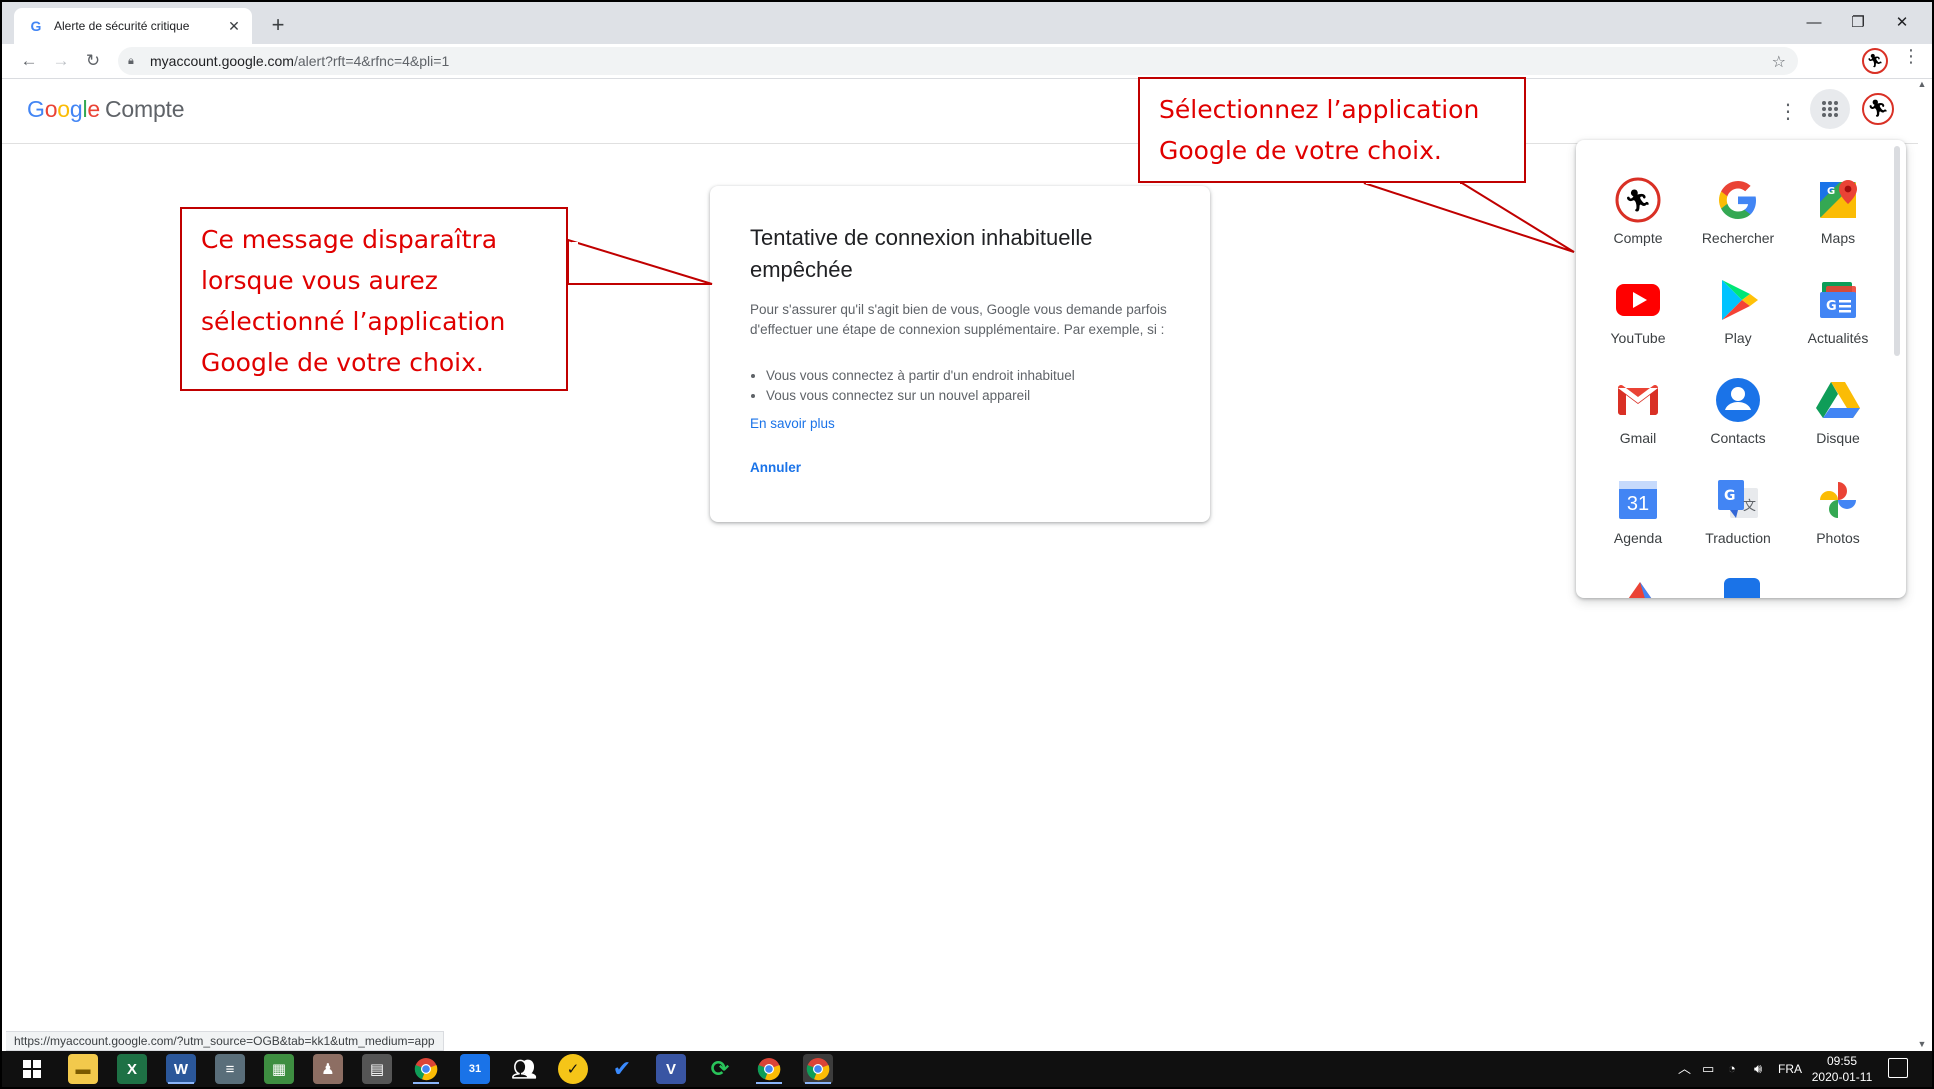 The width and height of the screenshot is (1934, 1089). I want to click on system-clock: 09:55 2020-01-11, so click(1842, 1069).